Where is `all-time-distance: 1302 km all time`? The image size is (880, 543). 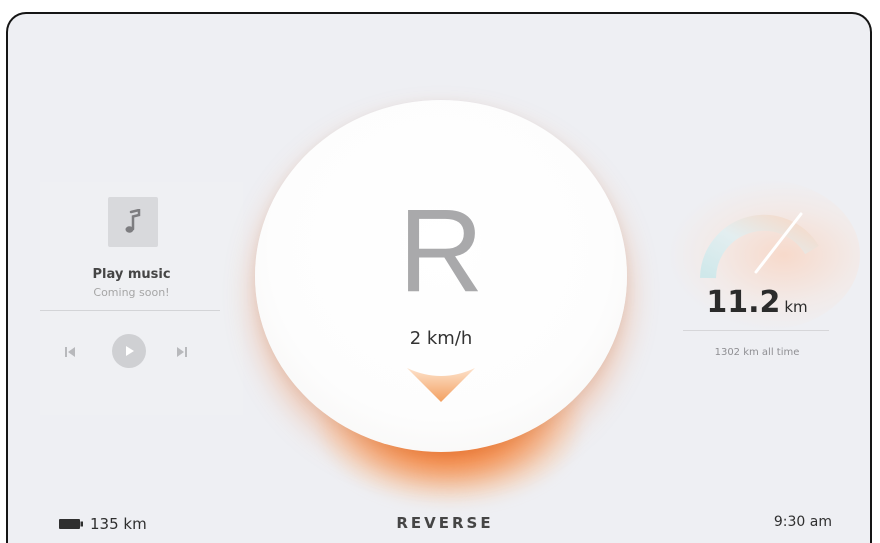
all-time-distance: 1302 km all time is located at coordinates (757, 352).